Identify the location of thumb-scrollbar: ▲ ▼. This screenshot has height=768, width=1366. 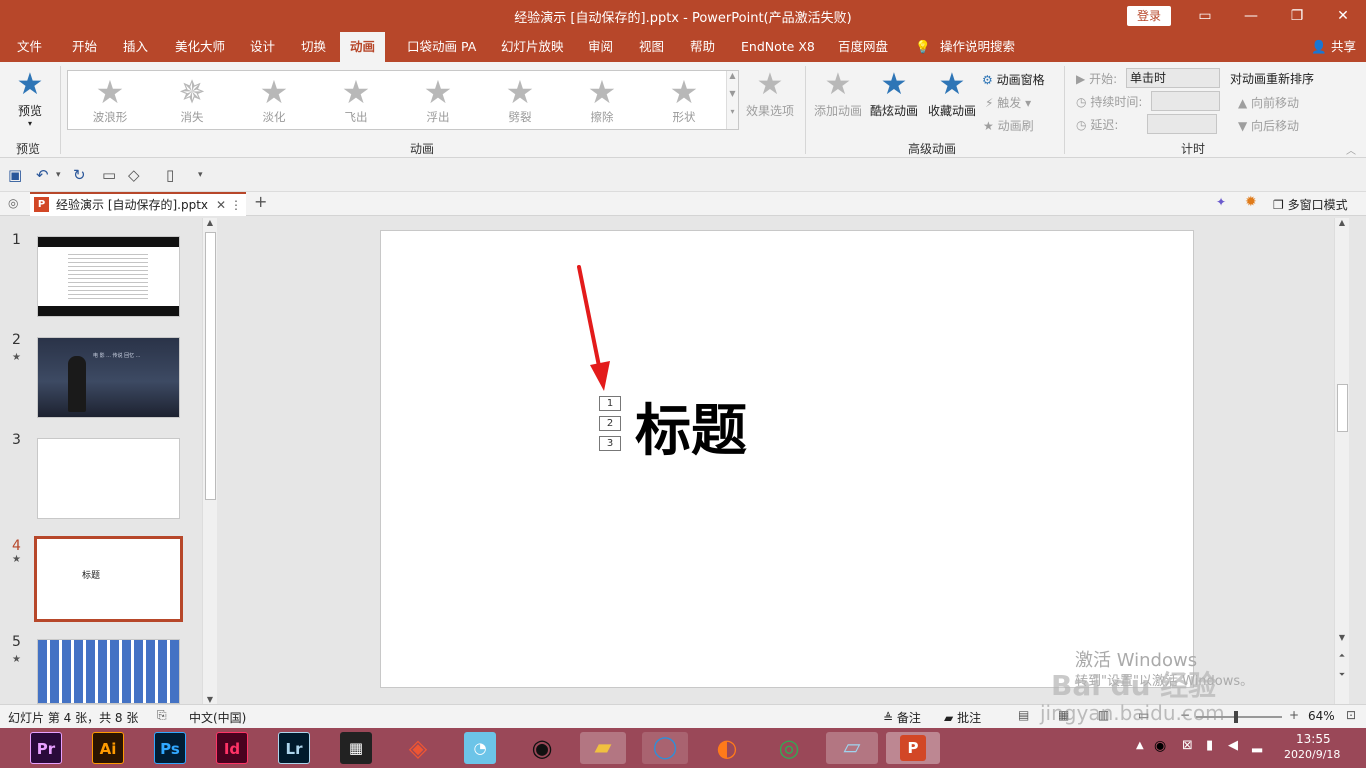
(209, 461).